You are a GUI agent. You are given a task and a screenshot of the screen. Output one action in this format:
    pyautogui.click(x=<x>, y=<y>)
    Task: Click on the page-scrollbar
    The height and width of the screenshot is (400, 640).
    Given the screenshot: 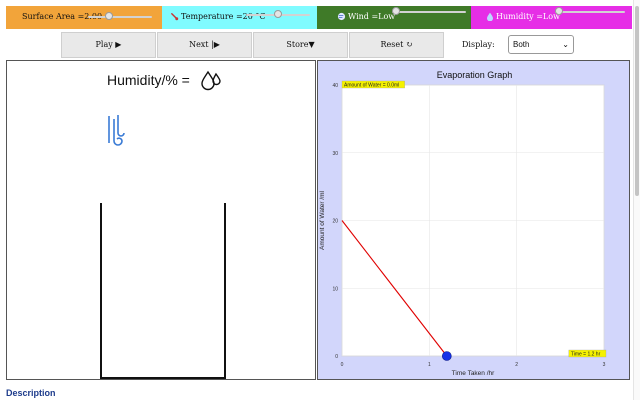 What is the action you would take?
    pyautogui.click(x=636, y=200)
    